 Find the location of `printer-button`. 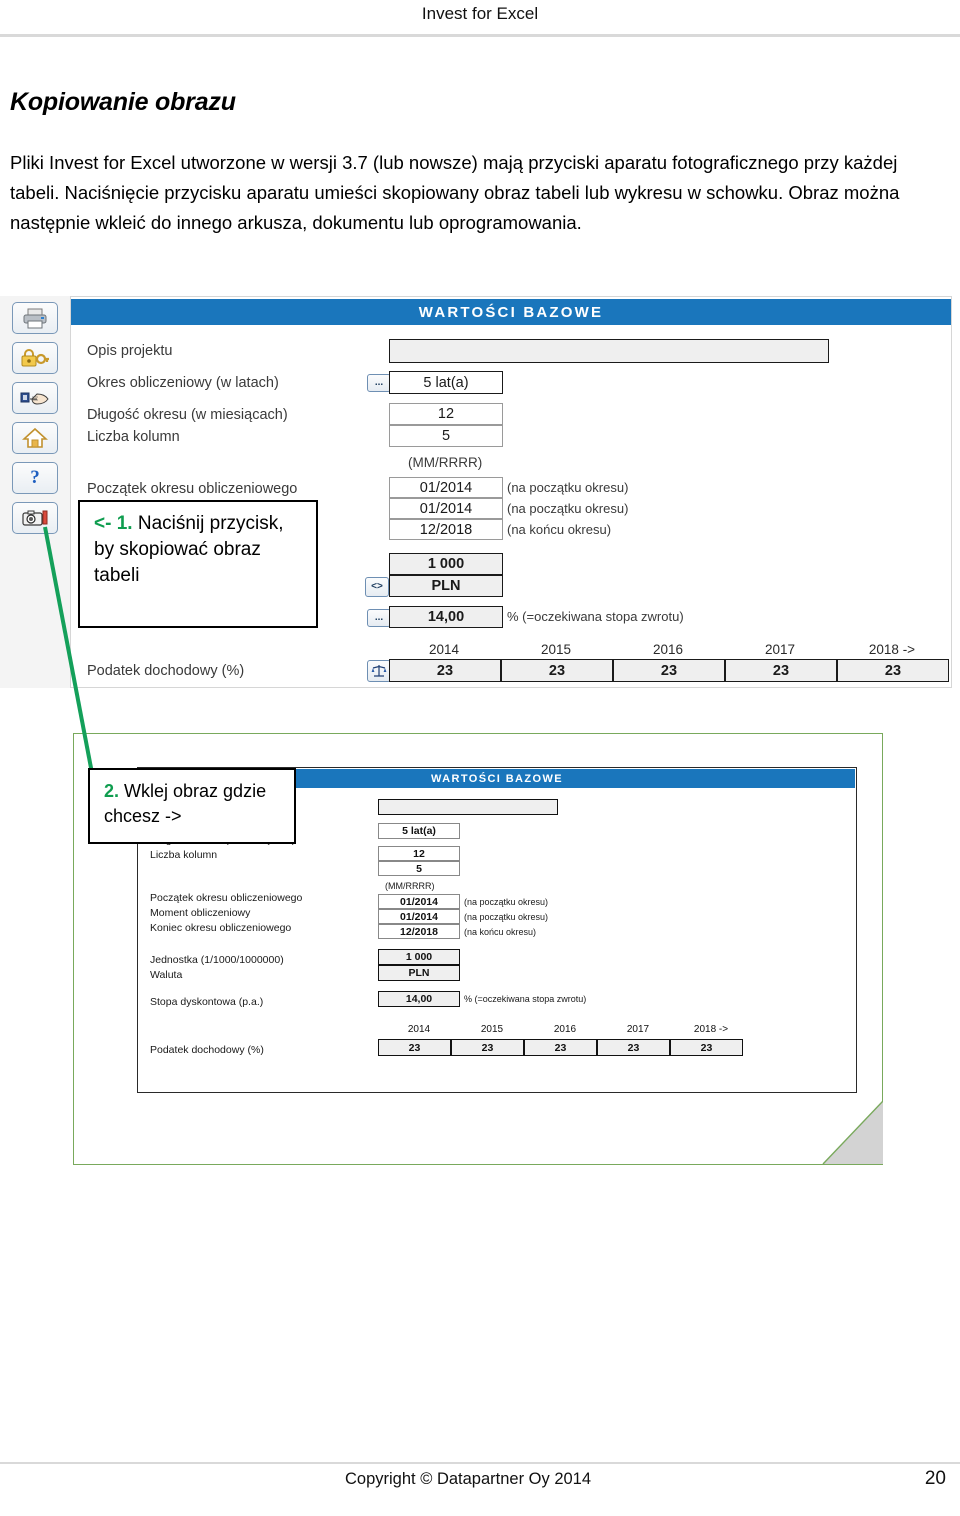

printer-button is located at coordinates (35, 318).